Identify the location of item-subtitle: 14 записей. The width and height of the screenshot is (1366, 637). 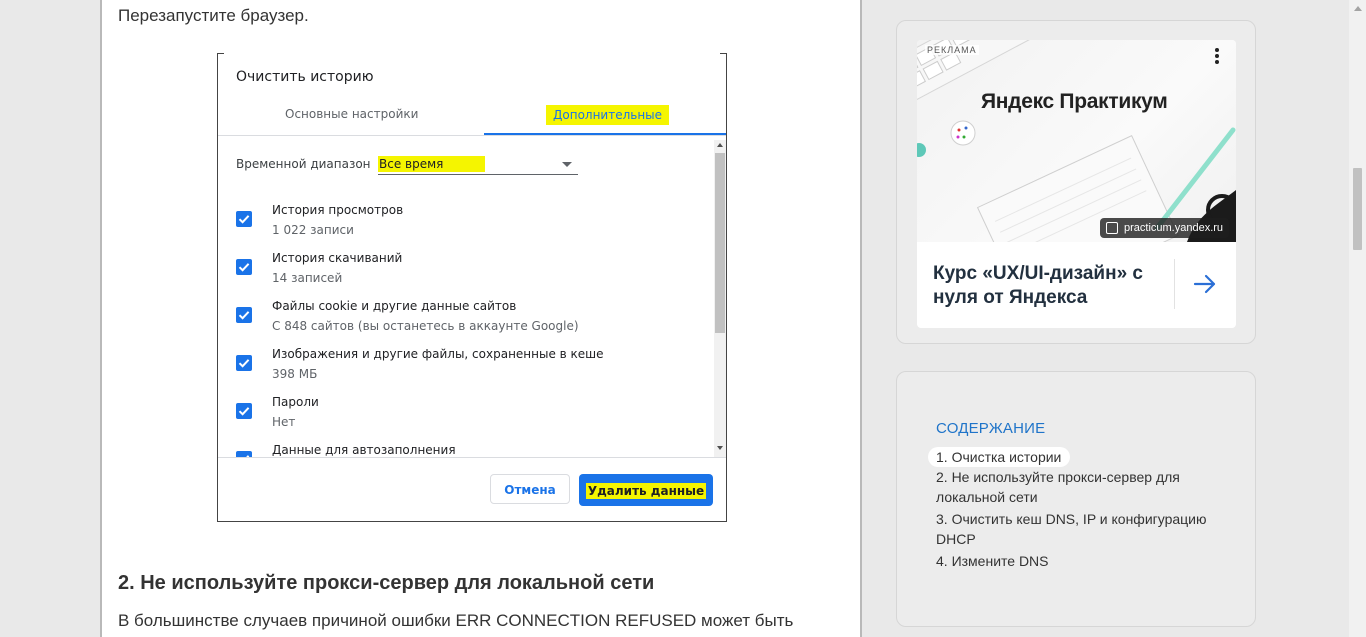
(307, 278).